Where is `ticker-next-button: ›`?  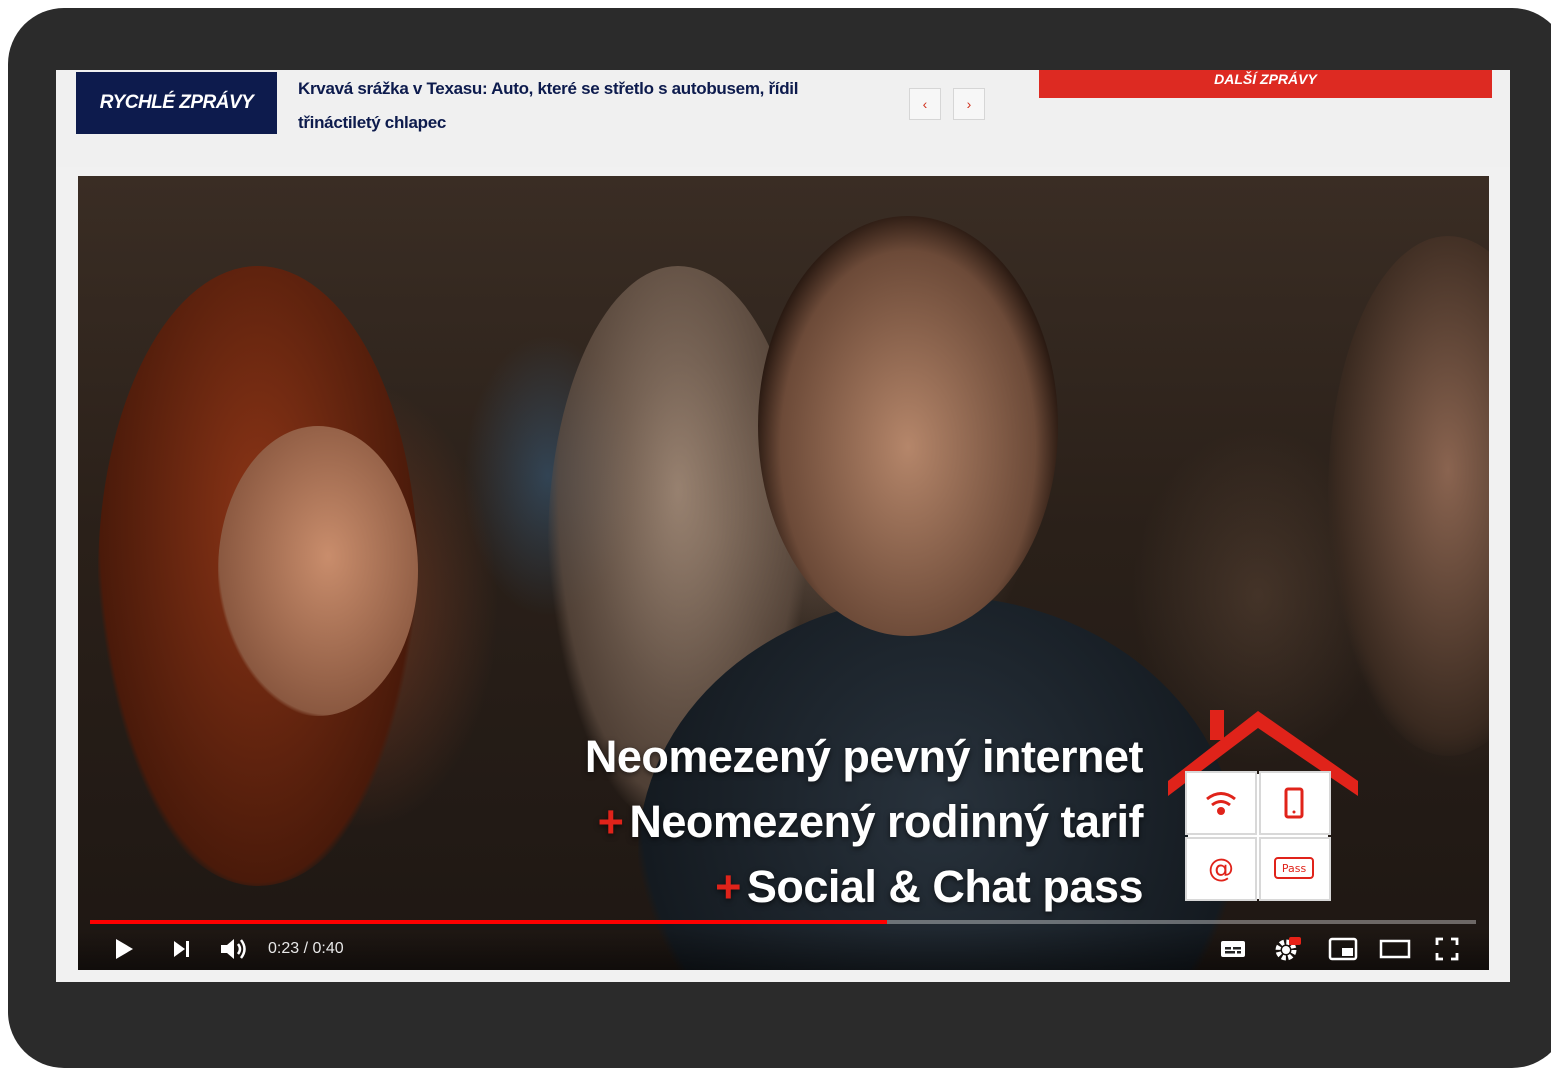
ticker-next-button: › is located at coordinates (969, 104).